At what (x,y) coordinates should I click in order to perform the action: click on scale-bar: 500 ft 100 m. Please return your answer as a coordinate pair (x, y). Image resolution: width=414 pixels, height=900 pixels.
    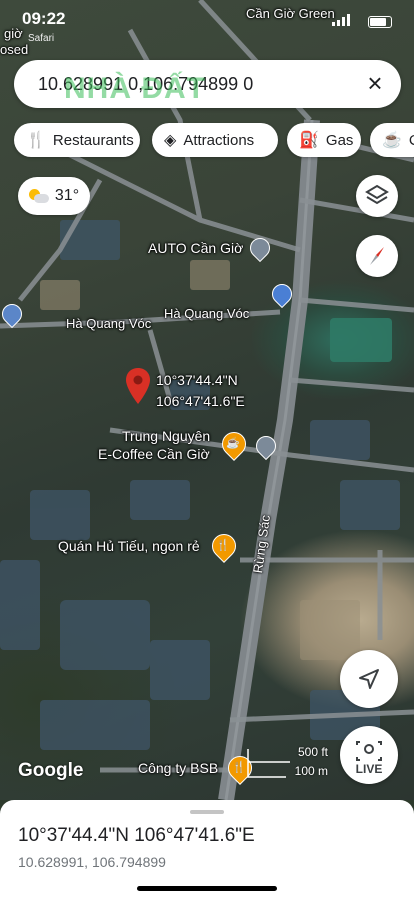
    Looking at the image, I should click on (288, 763).